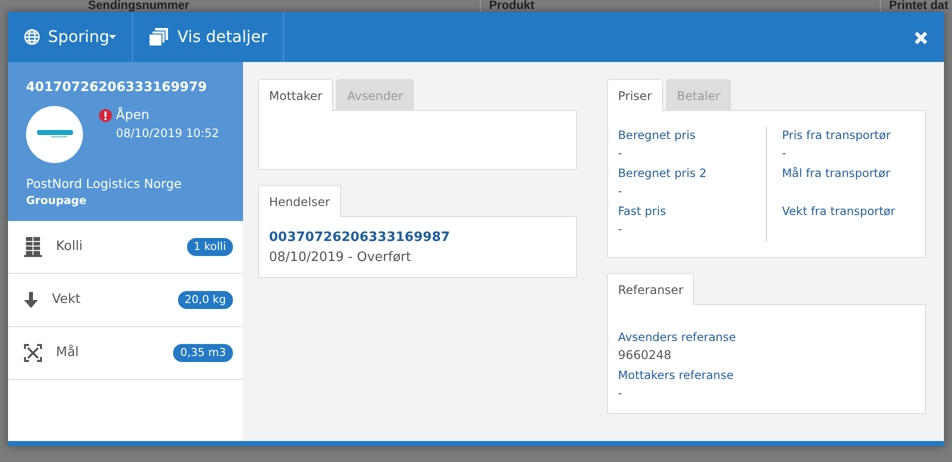 This screenshot has width=952, height=462. What do you see at coordinates (657, 135) in the screenshot?
I see `field-label: Beregnet pris` at bounding box center [657, 135].